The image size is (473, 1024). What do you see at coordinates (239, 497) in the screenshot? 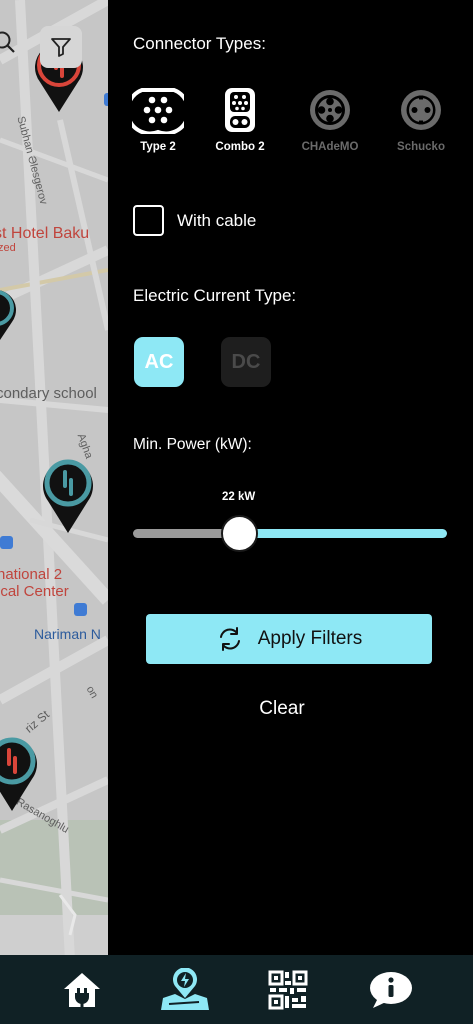
I see `power-slider-value: 22 kW` at bounding box center [239, 497].